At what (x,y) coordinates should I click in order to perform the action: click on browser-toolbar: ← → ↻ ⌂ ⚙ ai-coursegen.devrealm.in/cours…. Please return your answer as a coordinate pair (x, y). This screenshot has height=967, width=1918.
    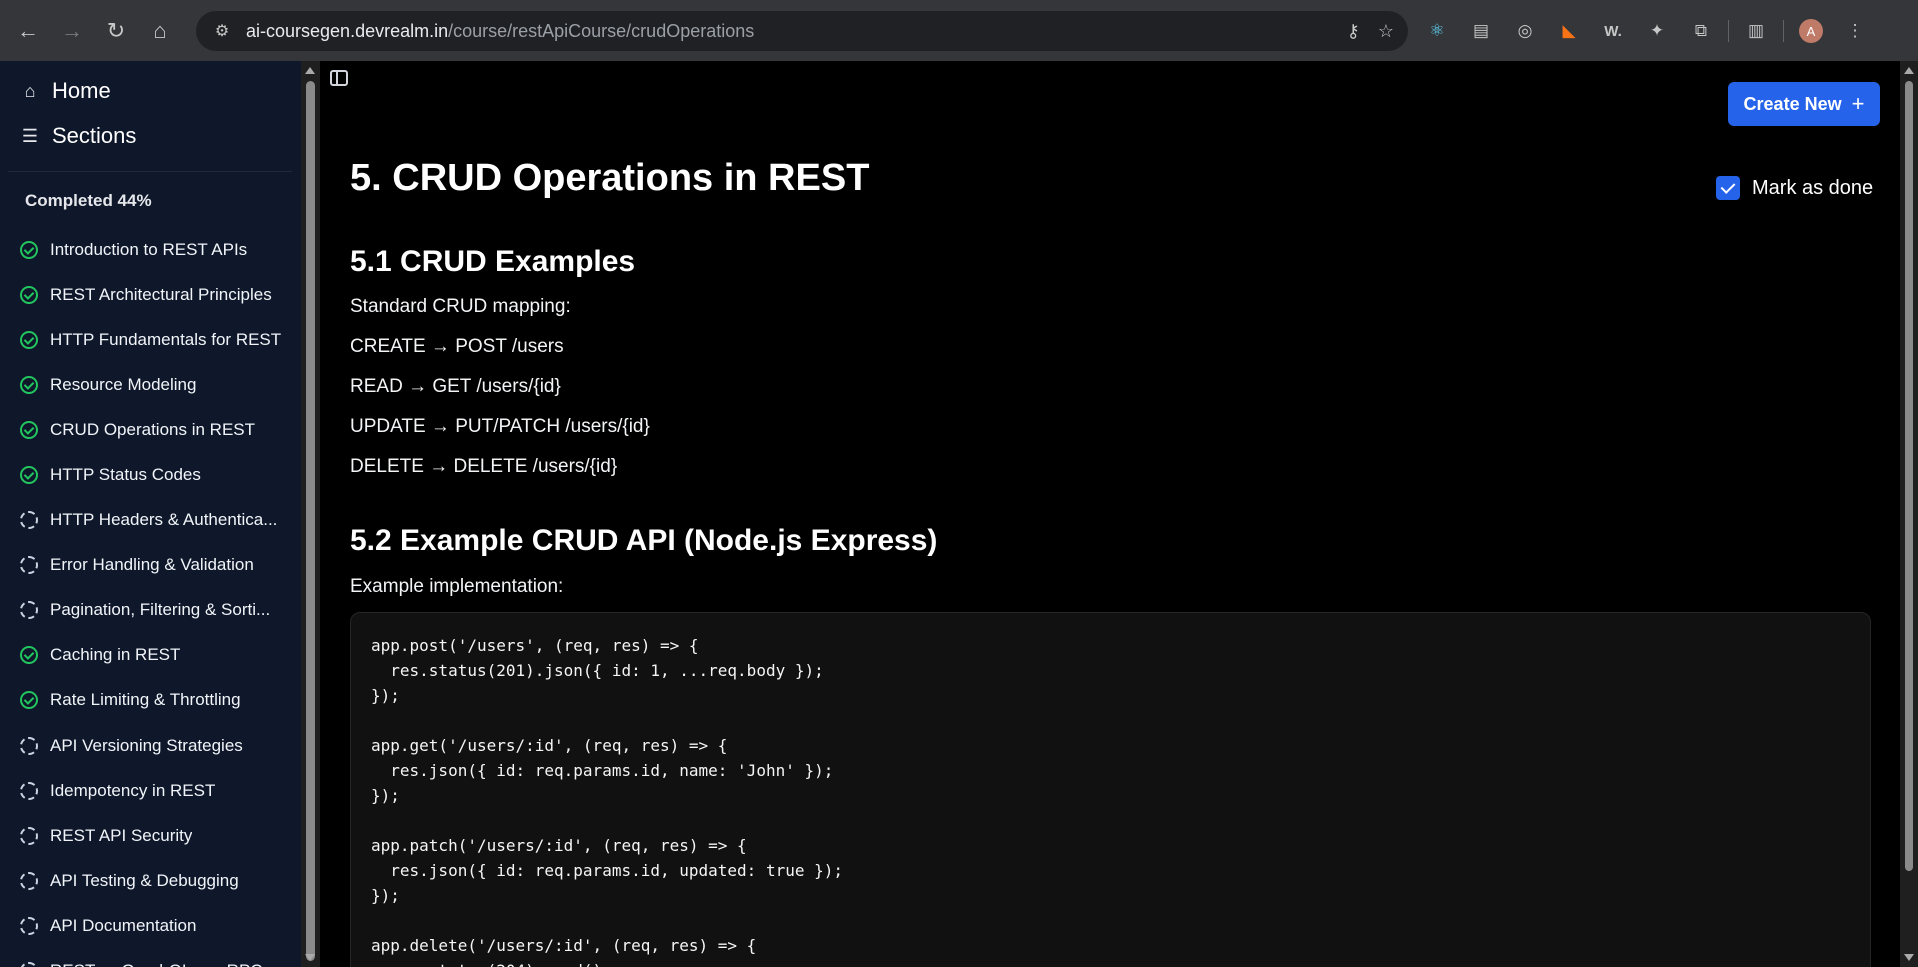
    Looking at the image, I should click on (959, 30).